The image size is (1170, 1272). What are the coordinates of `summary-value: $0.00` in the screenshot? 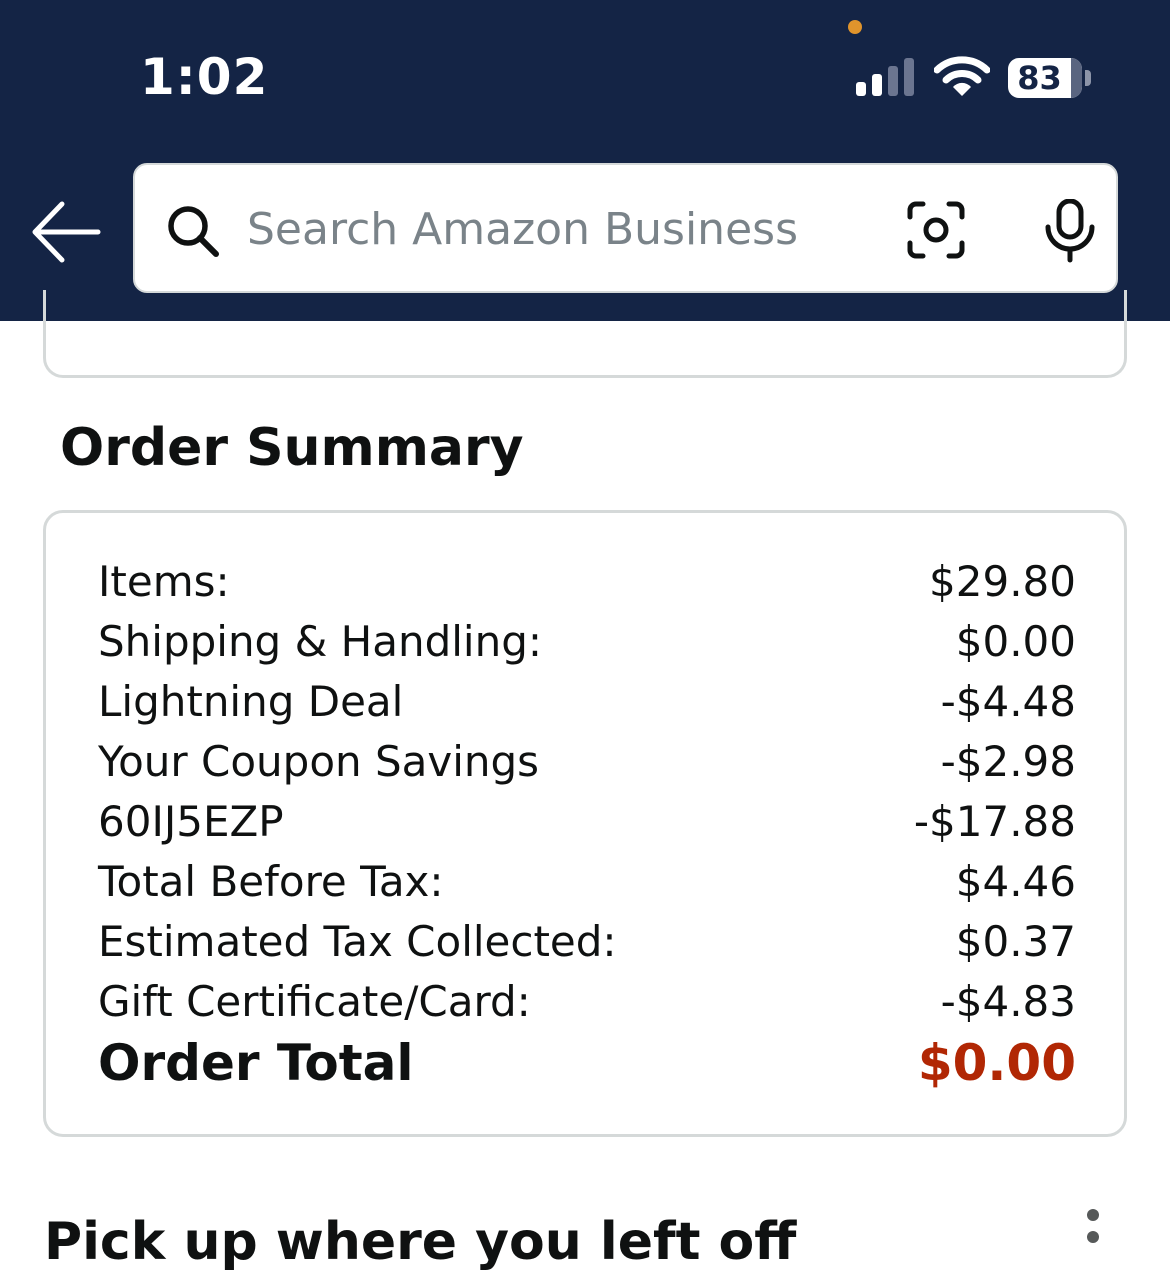 It's located at (1015, 641).